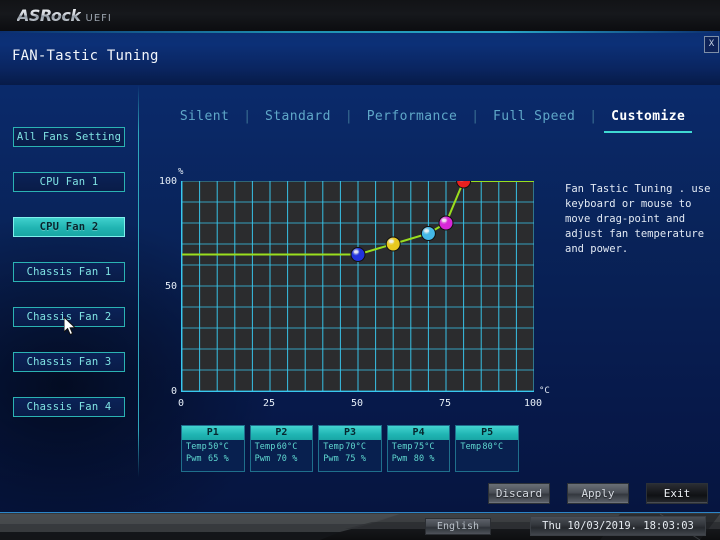  I want to click on point-box-p3: P3 Temp70°C Pwm 75 %, so click(350, 448).